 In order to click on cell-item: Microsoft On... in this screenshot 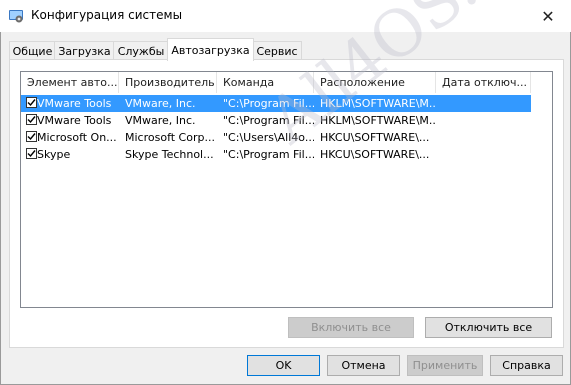, I will do `click(77, 137)`.